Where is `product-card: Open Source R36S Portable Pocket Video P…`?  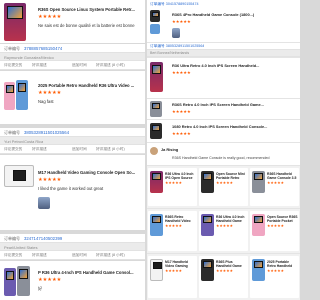
product-card: Open Source R36S Portable Pocket Video P… is located at coordinates (274, 231).